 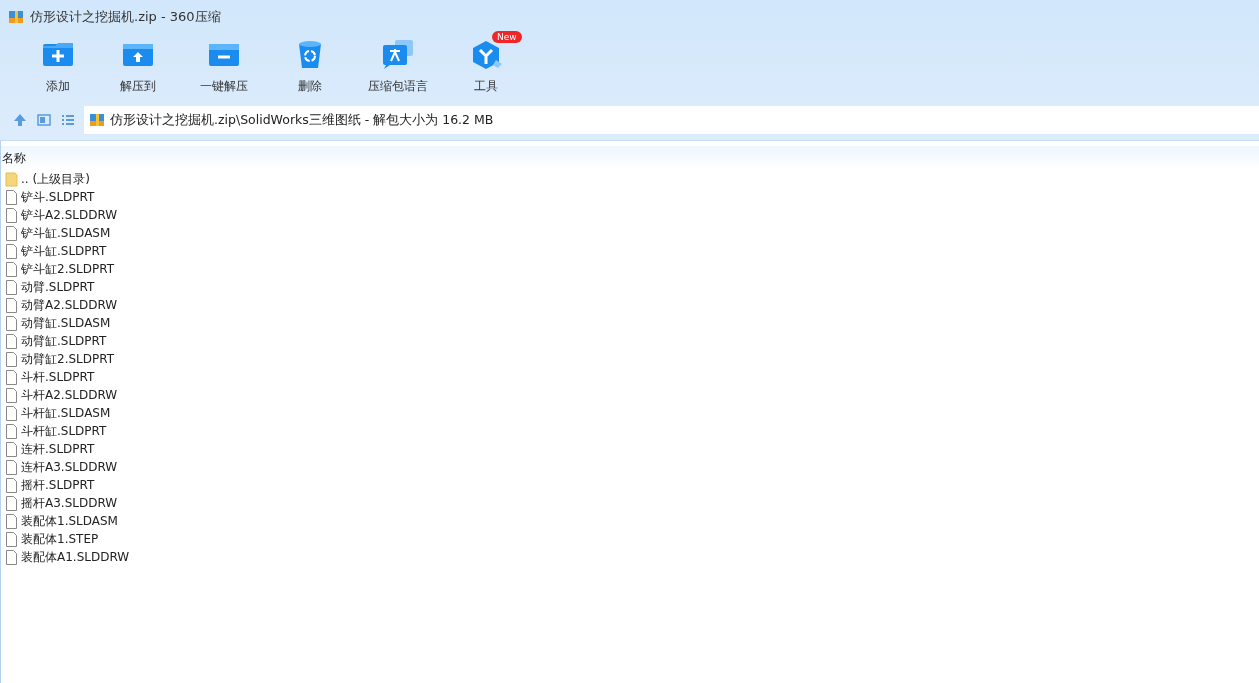 I want to click on file-name: 动臂缸.SLDPRT, so click(x=64, y=341).